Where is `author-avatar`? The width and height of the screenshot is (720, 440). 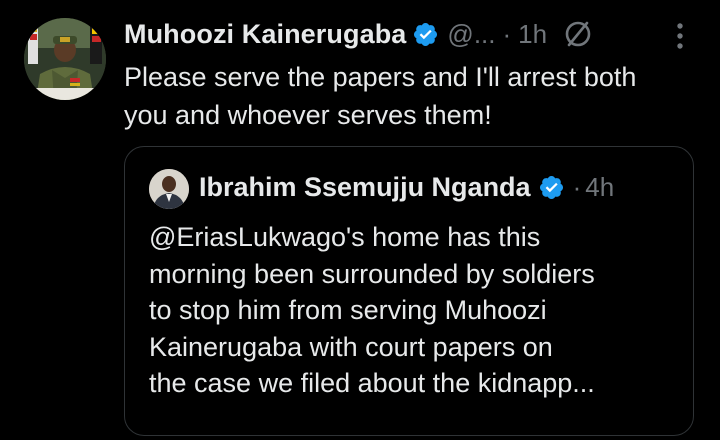 author-avatar is located at coordinates (65, 59).